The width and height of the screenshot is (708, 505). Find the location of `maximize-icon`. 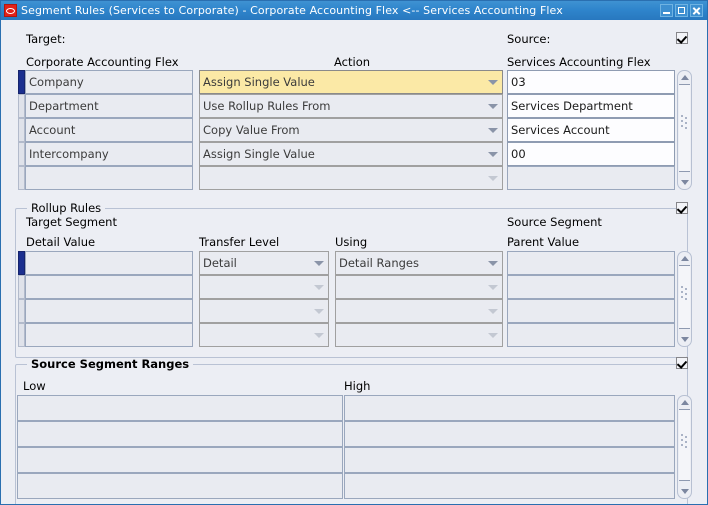

maximize-icon is located at coordinates (681, 10).